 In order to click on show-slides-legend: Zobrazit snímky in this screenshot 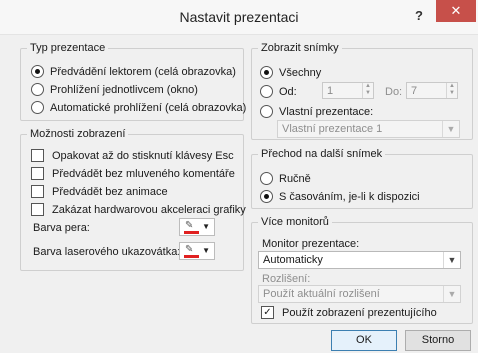, I will do `click(300, 48)`.